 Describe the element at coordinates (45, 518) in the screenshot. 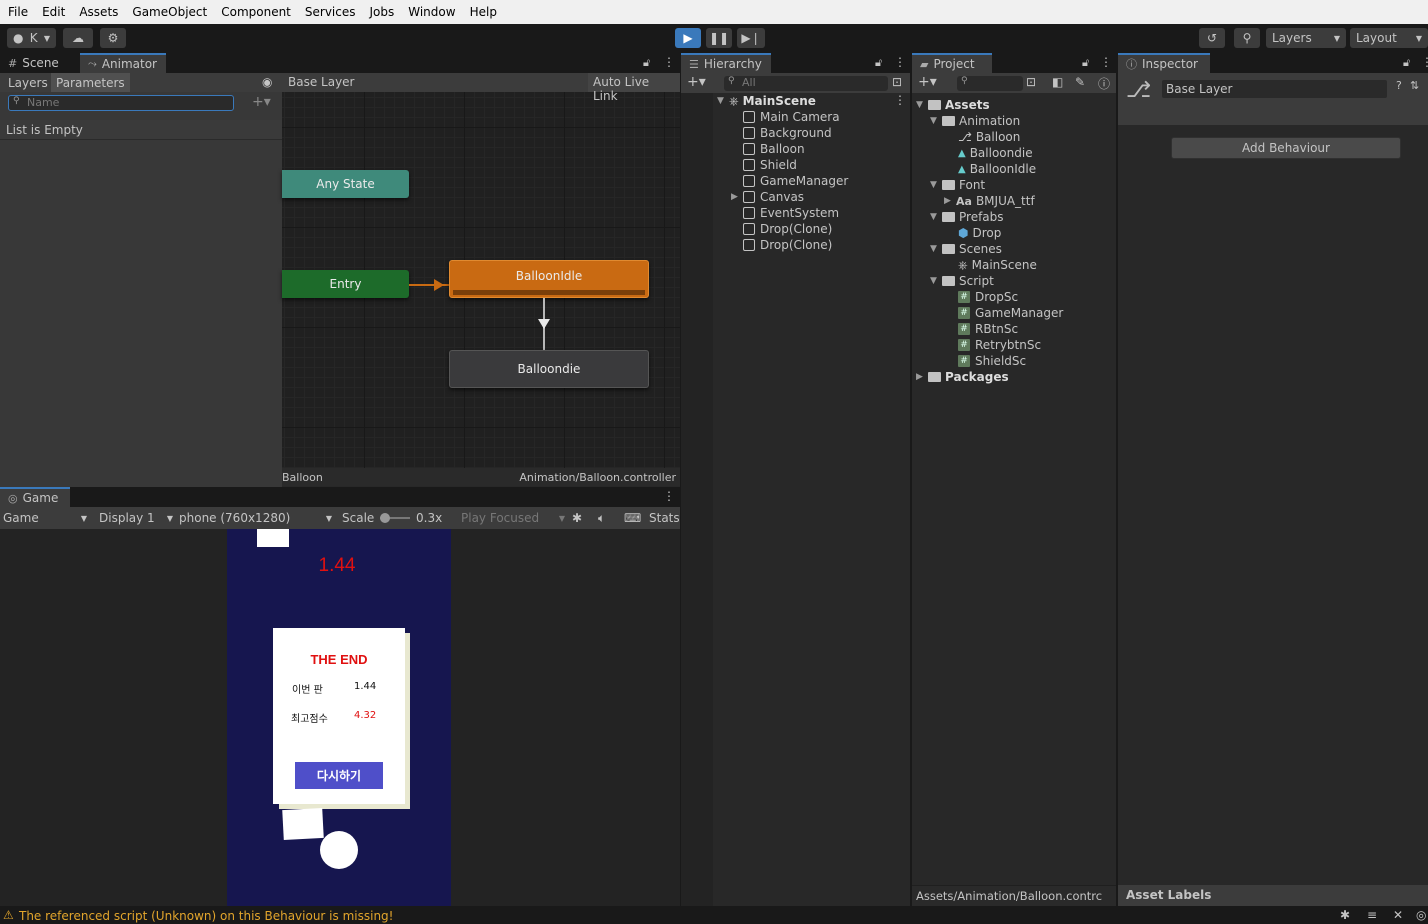

I see `game-mode-dropdown: Game ▼` at that location.